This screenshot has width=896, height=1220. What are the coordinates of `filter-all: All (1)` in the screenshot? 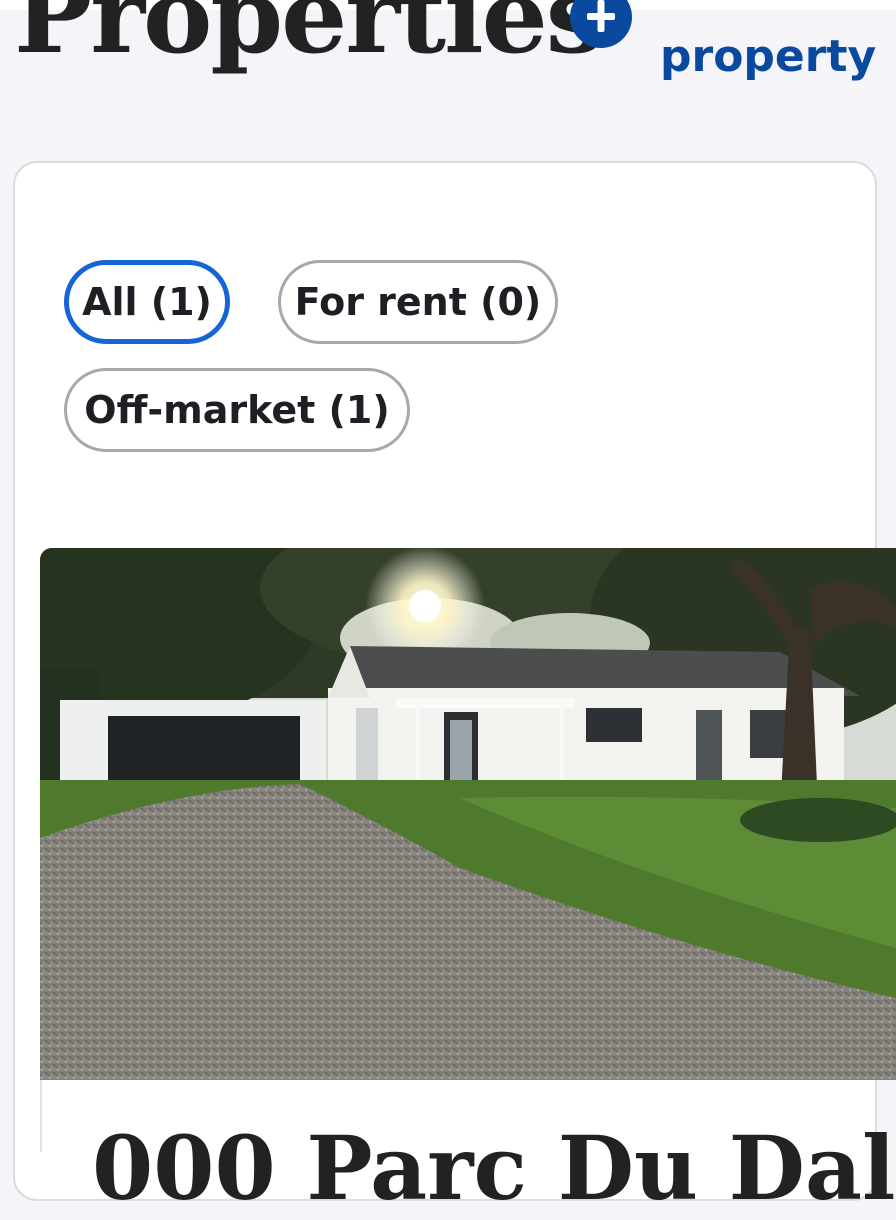 It's located at (147, 302).